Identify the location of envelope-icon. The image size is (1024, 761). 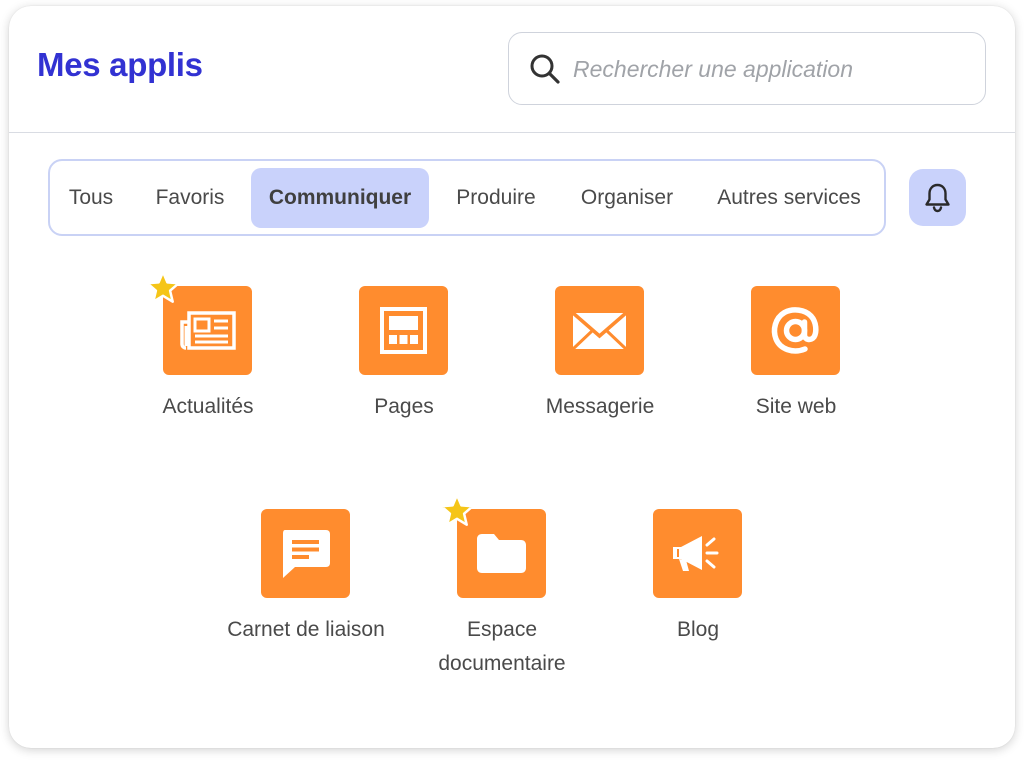
(599, 331).